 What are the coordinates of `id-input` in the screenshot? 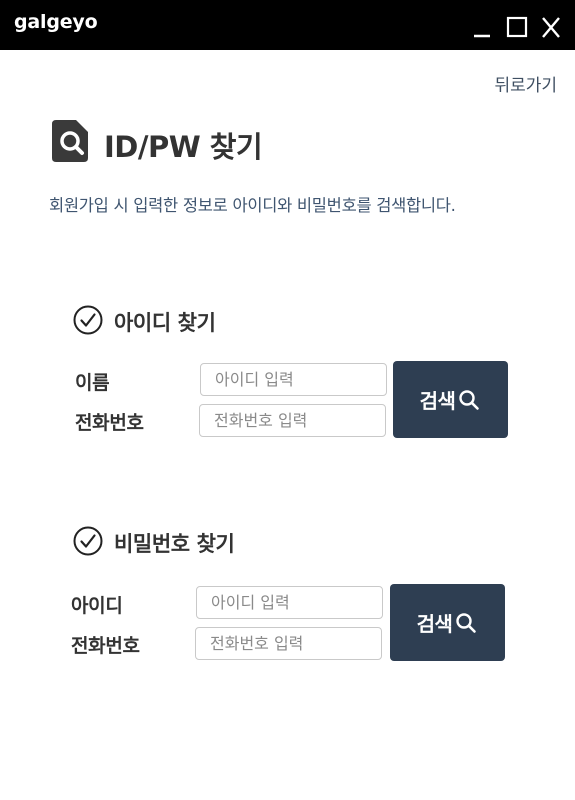 It's located at (289, 602).